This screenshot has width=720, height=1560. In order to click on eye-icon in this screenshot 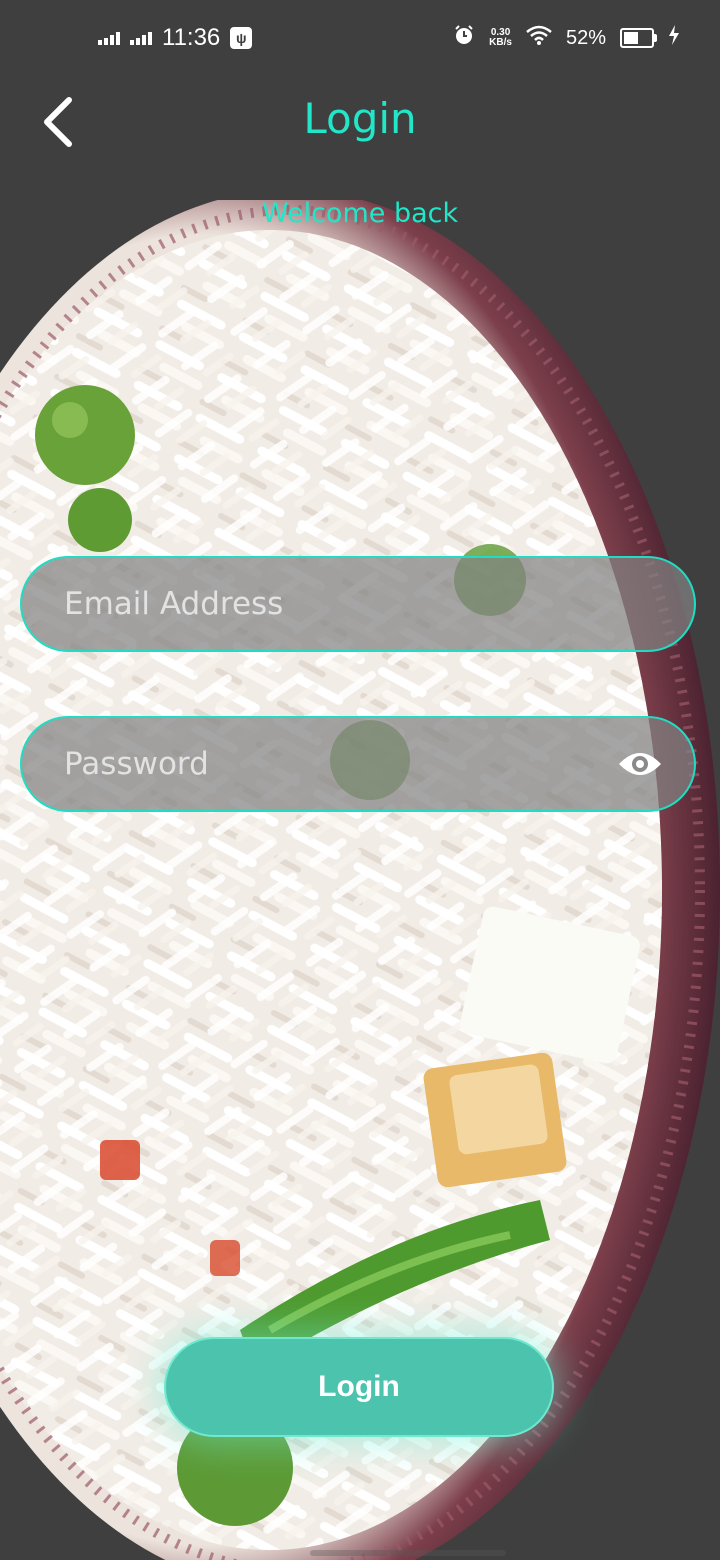, I will do `click(640, 764)`.